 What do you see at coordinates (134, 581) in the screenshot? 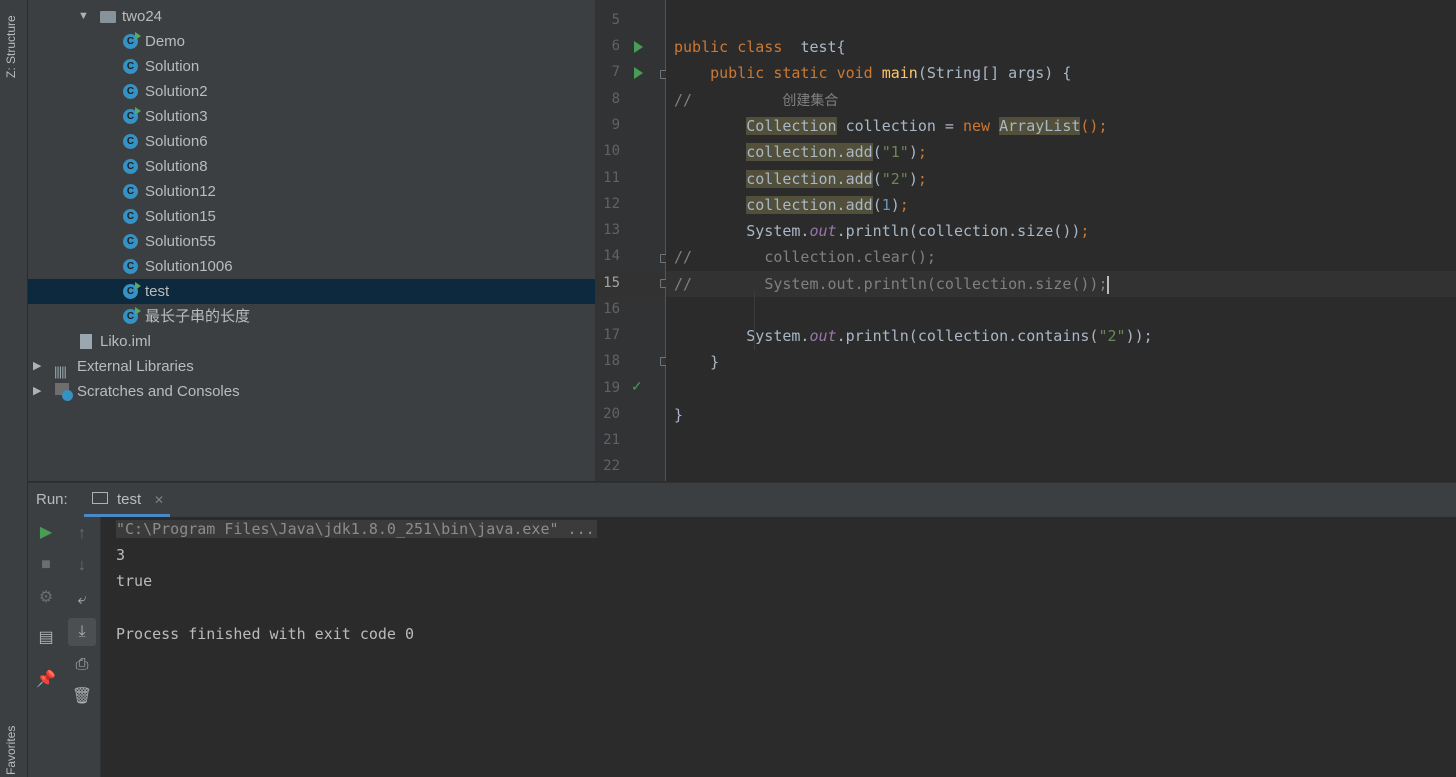
I see `console-output-line: true` at bounding box center [134, 581].